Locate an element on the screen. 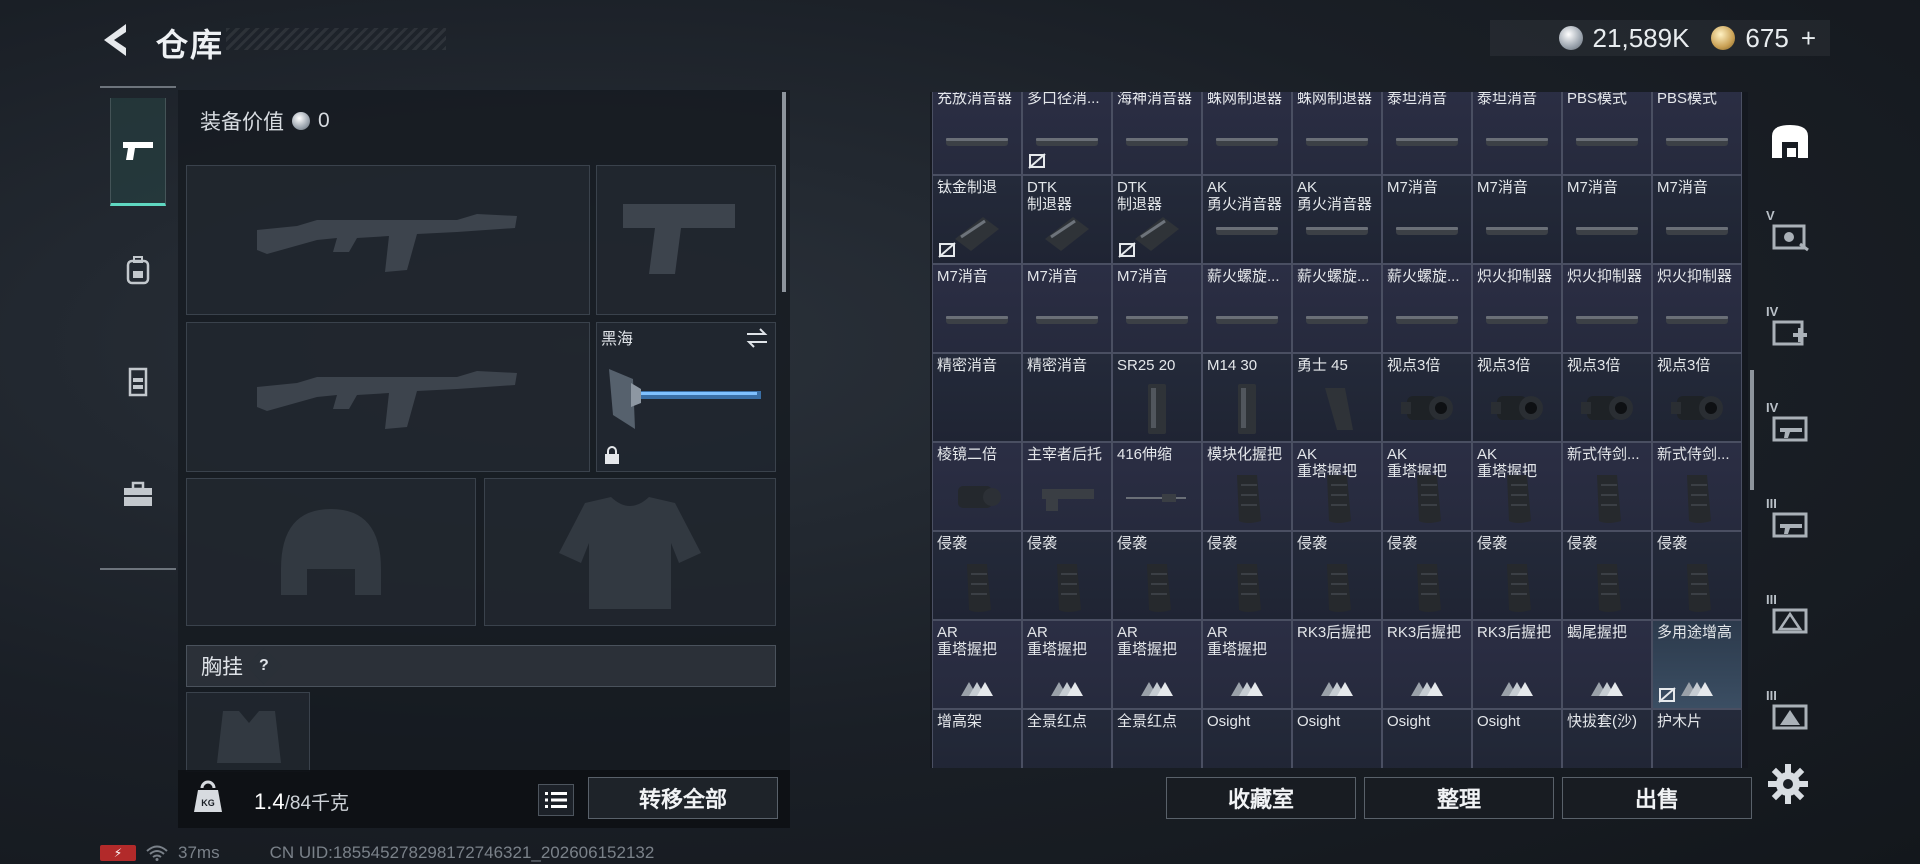  secondary-weapon-slot is located at coordinates (388, 397).